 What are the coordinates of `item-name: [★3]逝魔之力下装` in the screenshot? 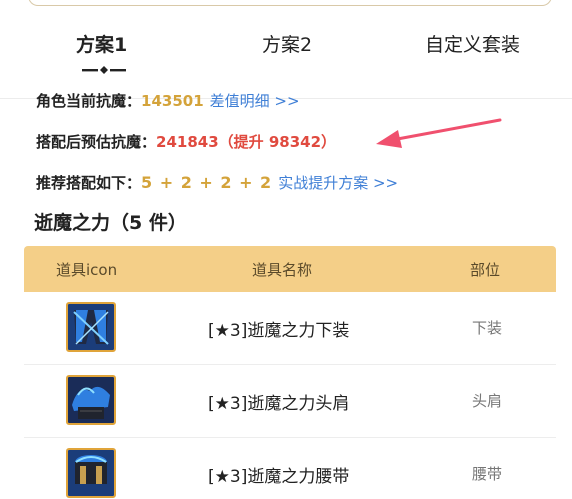 It's located at (279, 331).